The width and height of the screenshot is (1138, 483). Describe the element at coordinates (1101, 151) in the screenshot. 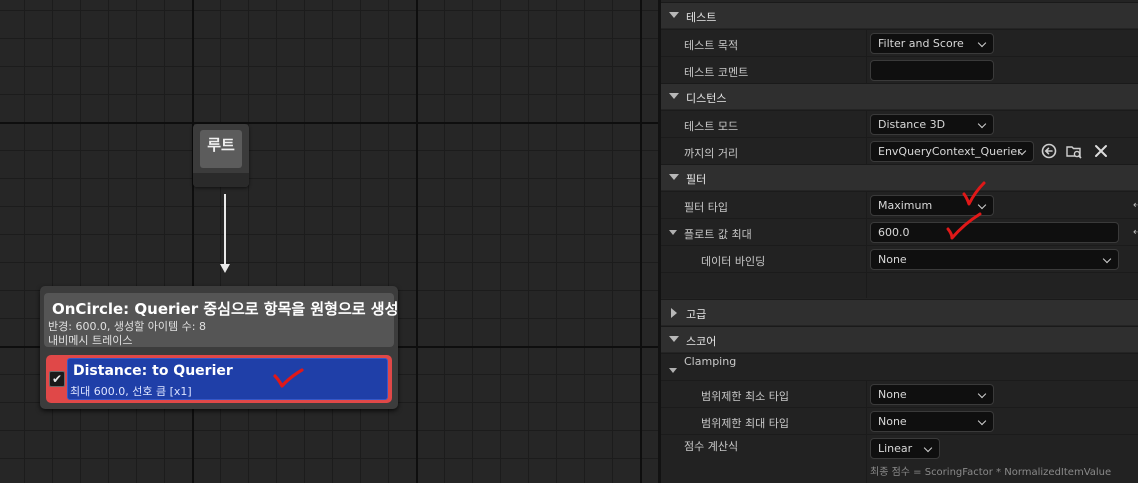

I see `clear-close-icon` at that location.